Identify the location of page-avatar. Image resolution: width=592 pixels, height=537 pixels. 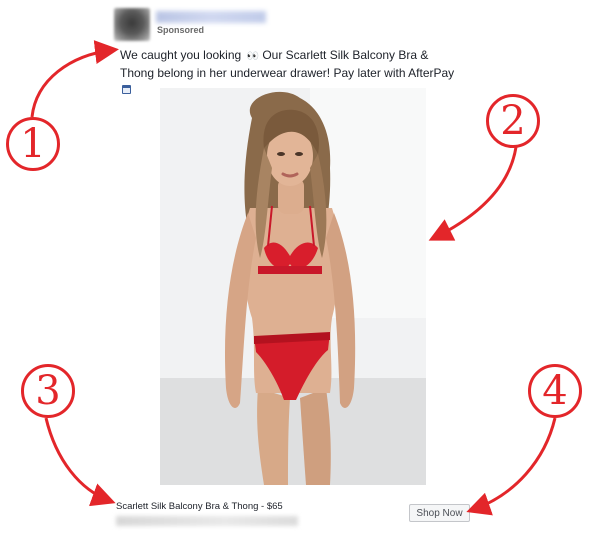
(132, 24).